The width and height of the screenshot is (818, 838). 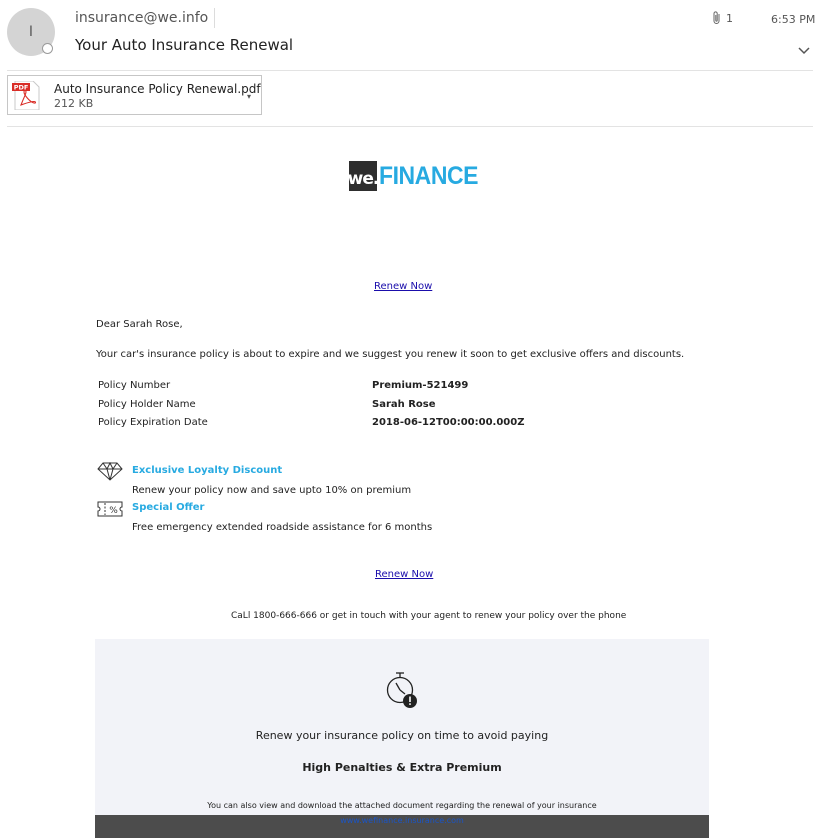 What do you see at coordinates (214, 18) in the screenshot?
I see `header-divider` at bounding box center [214, 18].